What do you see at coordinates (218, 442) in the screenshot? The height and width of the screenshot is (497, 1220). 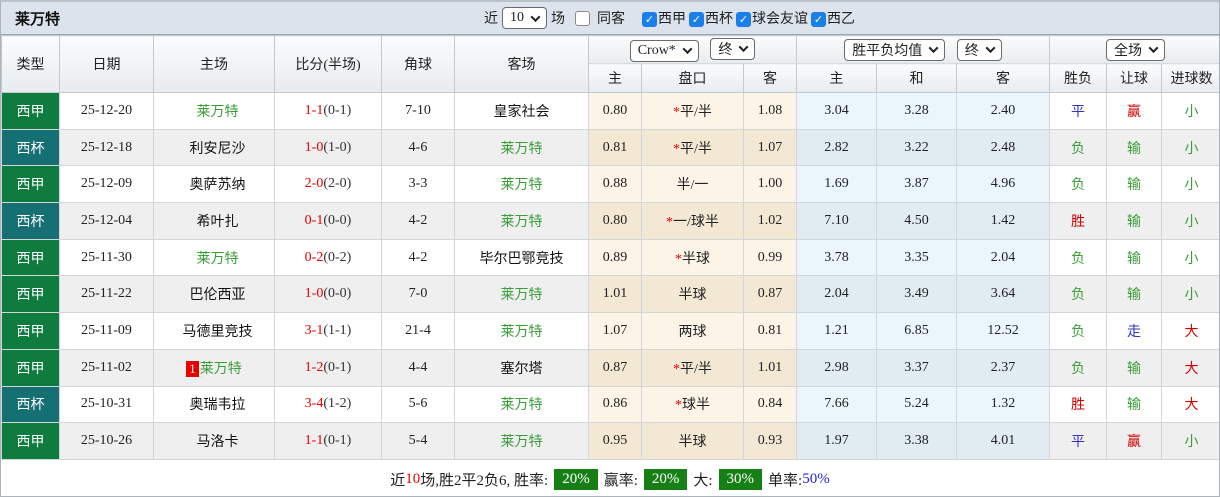 I see `home-team-link: 马洛卡` at bounding box center [218, 442].